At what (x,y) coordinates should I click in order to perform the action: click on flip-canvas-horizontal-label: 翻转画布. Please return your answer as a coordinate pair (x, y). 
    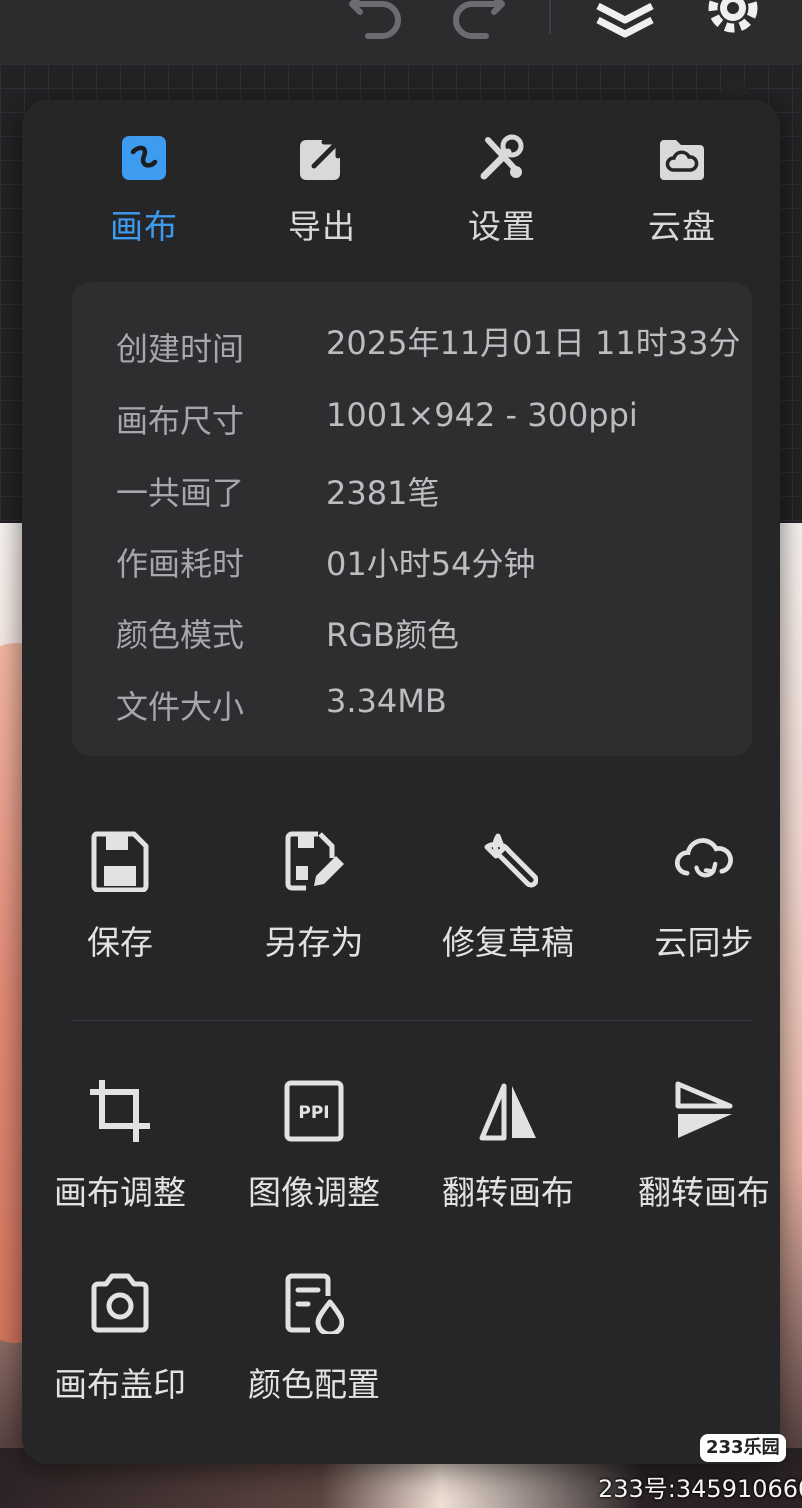
    Looking at the image, I should click on (508, 1192).